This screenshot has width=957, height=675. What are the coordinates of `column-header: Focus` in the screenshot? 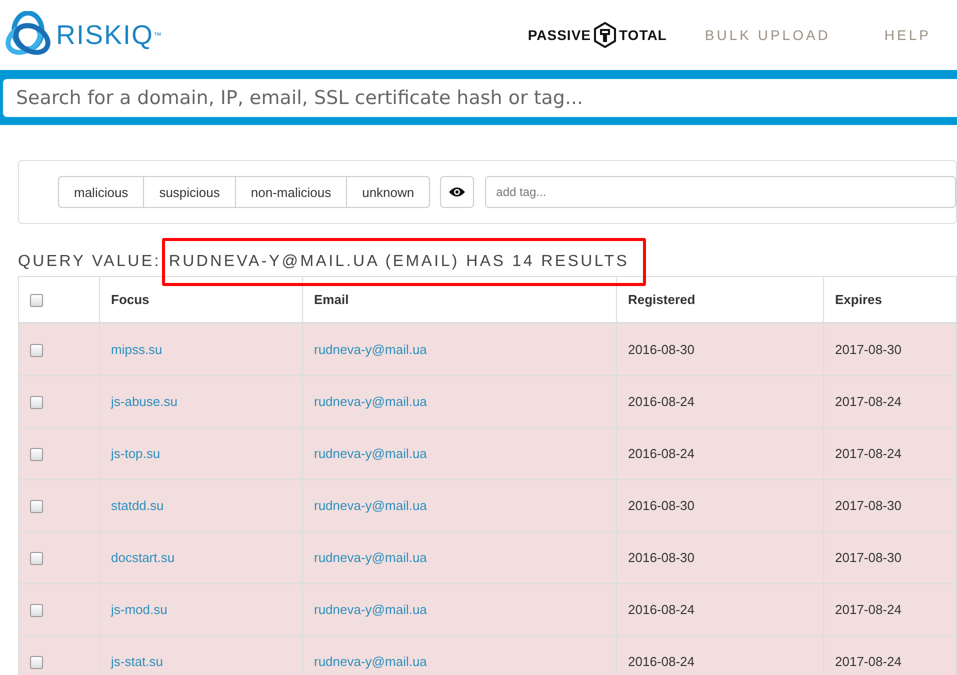 It's located at (130, 299).